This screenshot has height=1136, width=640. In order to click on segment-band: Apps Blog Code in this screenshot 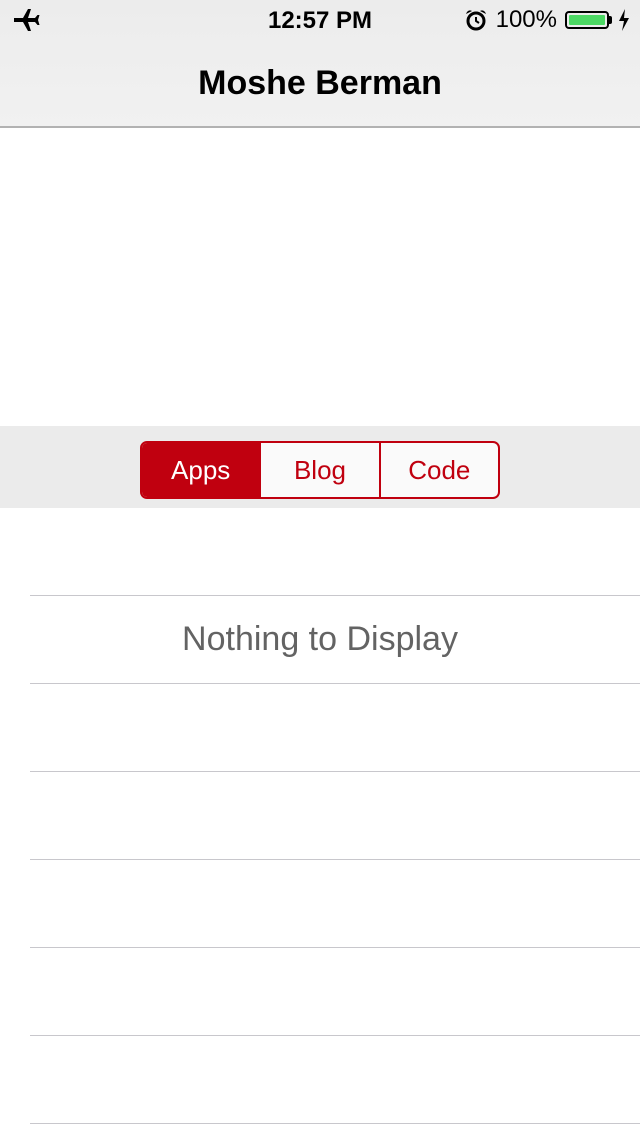, I will do `click(320, 467)`.